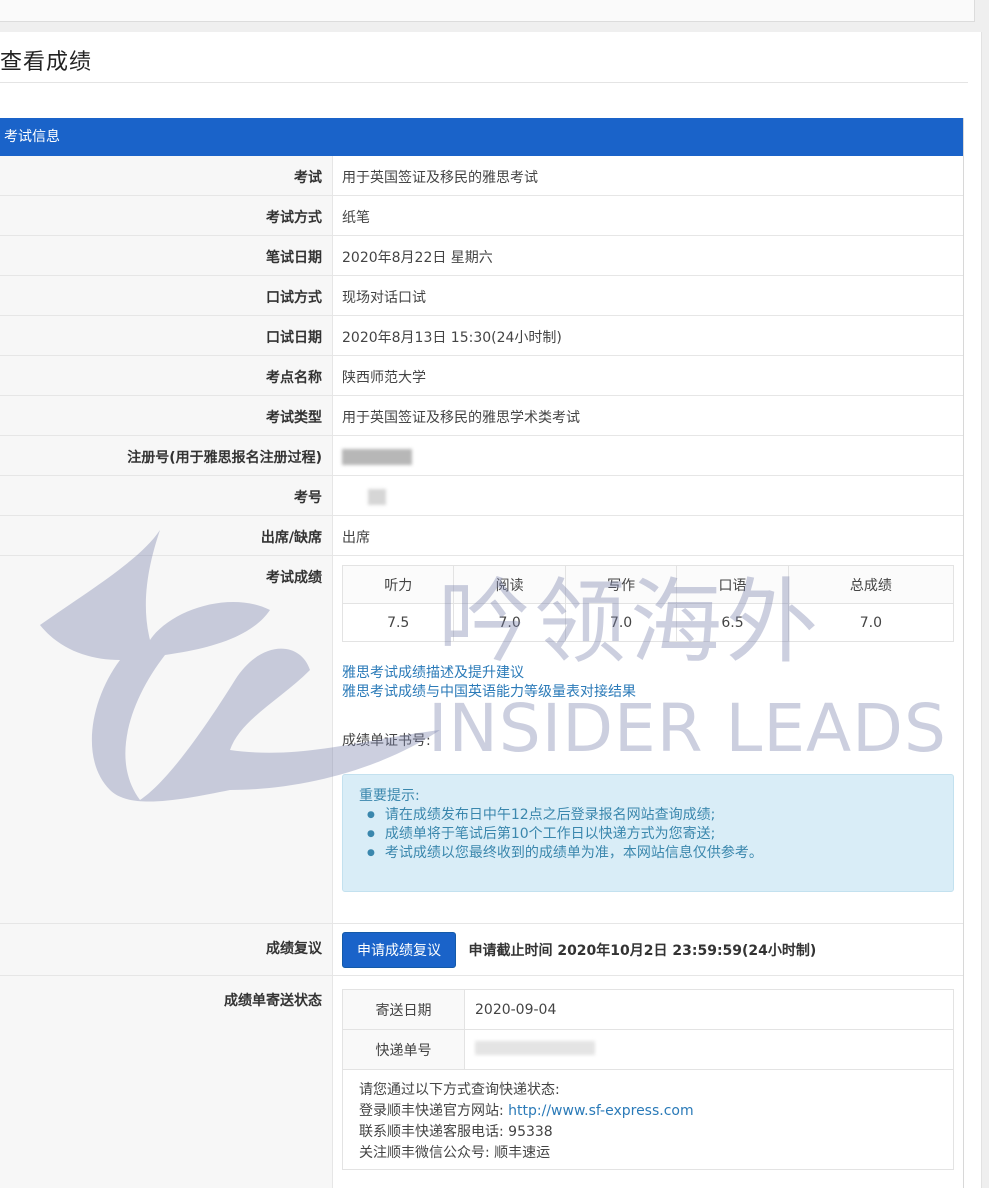 This screenshot has height=1188, width=989. Describe the element at coordinates (166, 295) in the screenshot. I see `row-label: 口试方式` at that location.